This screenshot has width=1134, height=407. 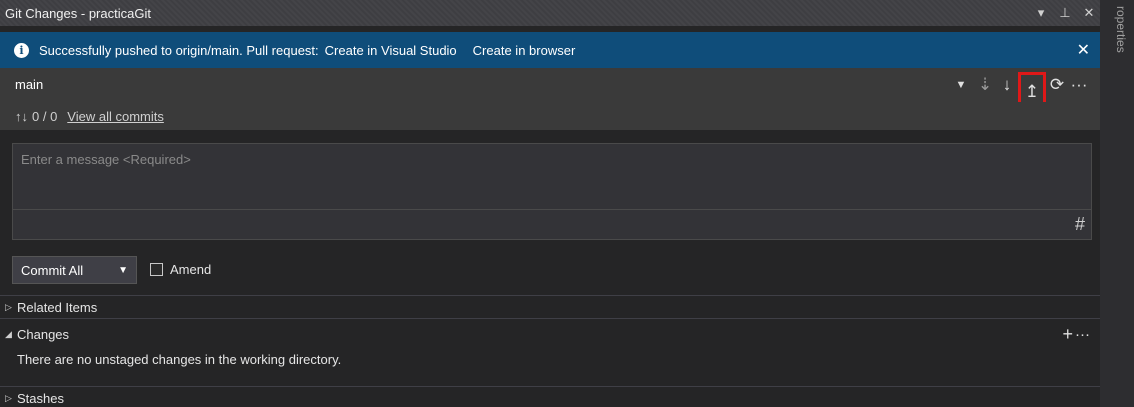 What do you see at coordinates (21, 116) in the screenshot?
I see `incoming-outgoing-icon: ↑↓` at bounding box center [21, 116].